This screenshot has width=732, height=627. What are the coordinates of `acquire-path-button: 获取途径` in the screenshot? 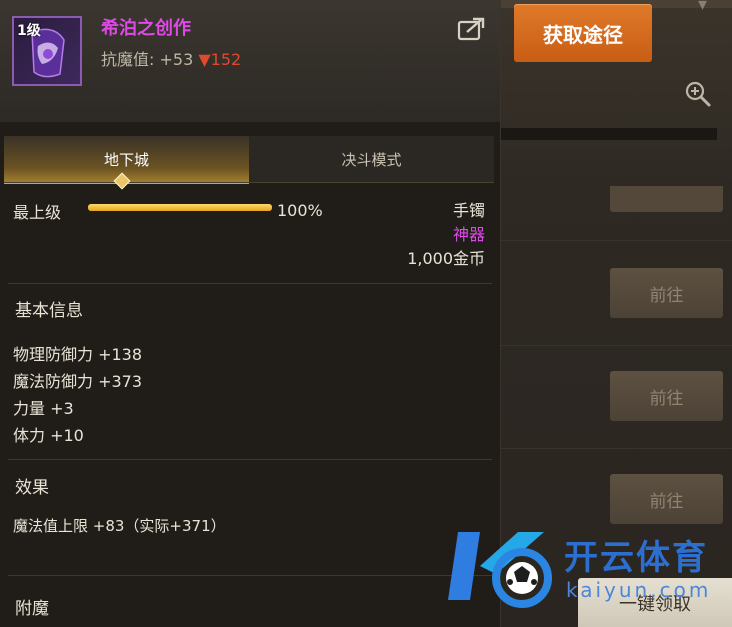 It's located at (583, 33).